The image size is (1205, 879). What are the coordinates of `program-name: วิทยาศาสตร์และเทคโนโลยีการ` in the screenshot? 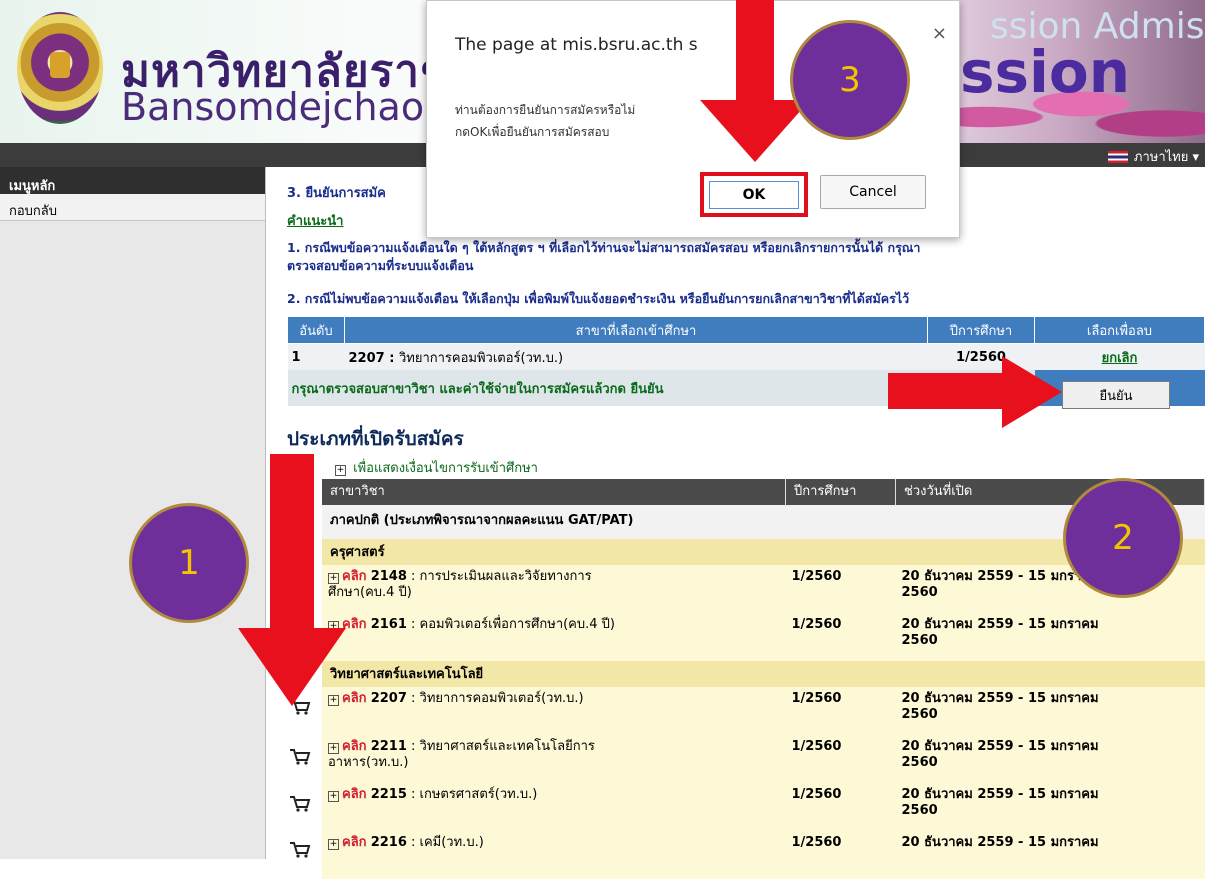 It's located at (507, 746).